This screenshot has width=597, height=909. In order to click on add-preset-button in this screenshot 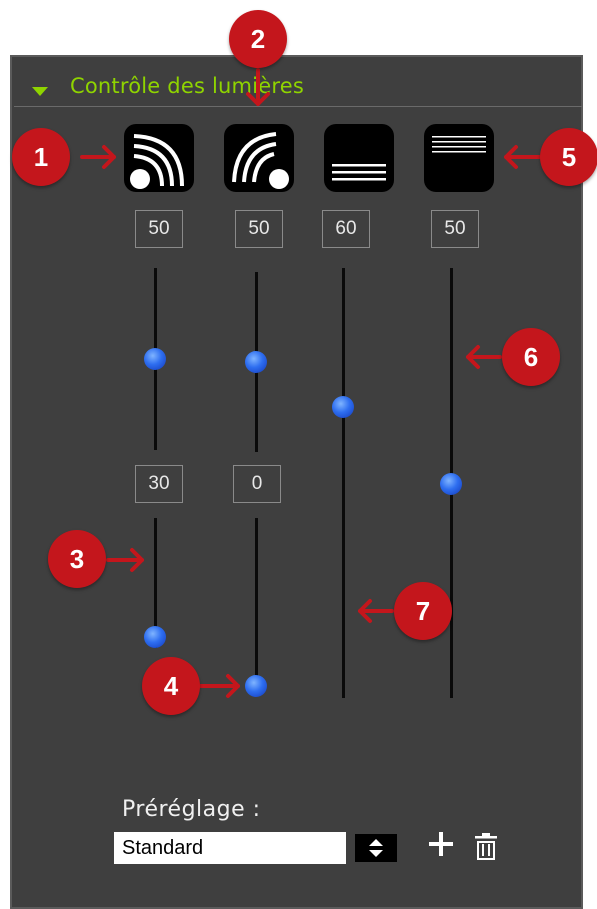, I will do `click(441, 846)`.